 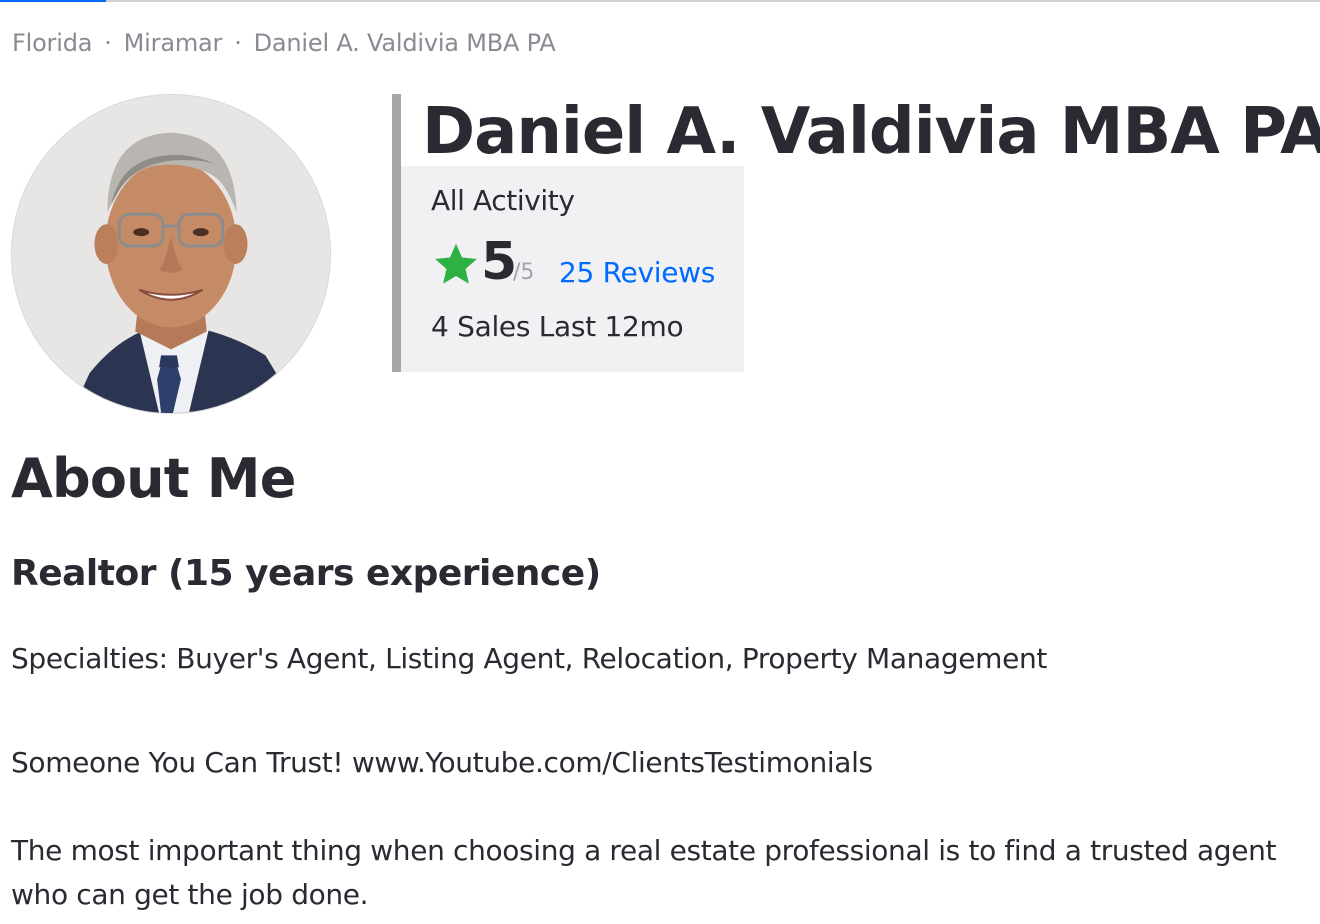 I want to click on experience-heading: Realtor (15 years experience), so click(x=306, y=573).